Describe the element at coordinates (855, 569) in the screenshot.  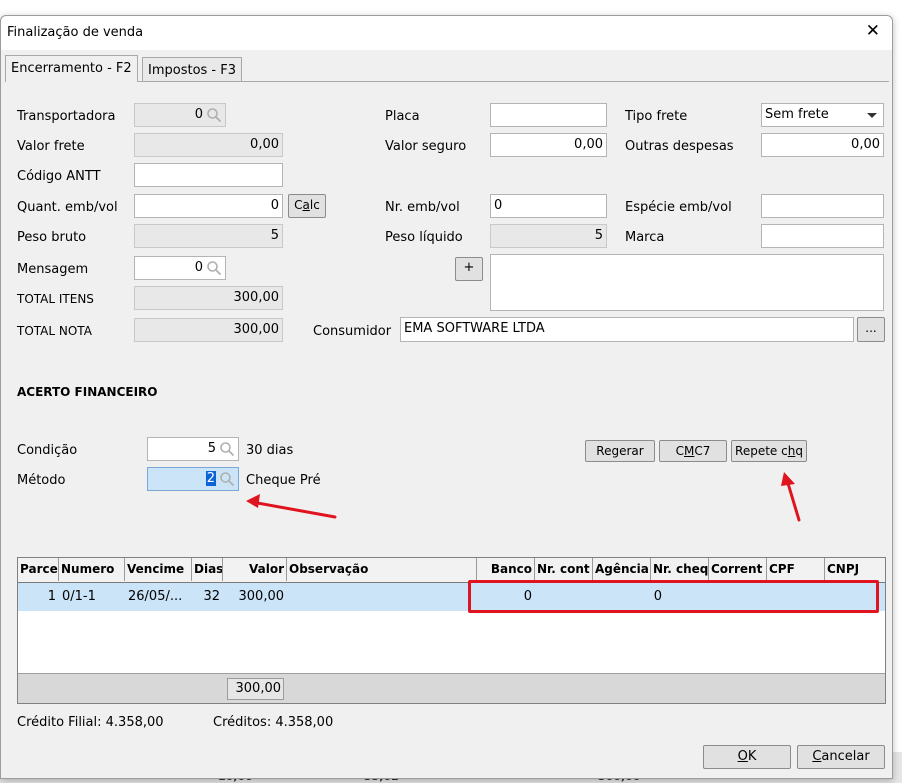
I see `column-header: CNPJ` at that location.